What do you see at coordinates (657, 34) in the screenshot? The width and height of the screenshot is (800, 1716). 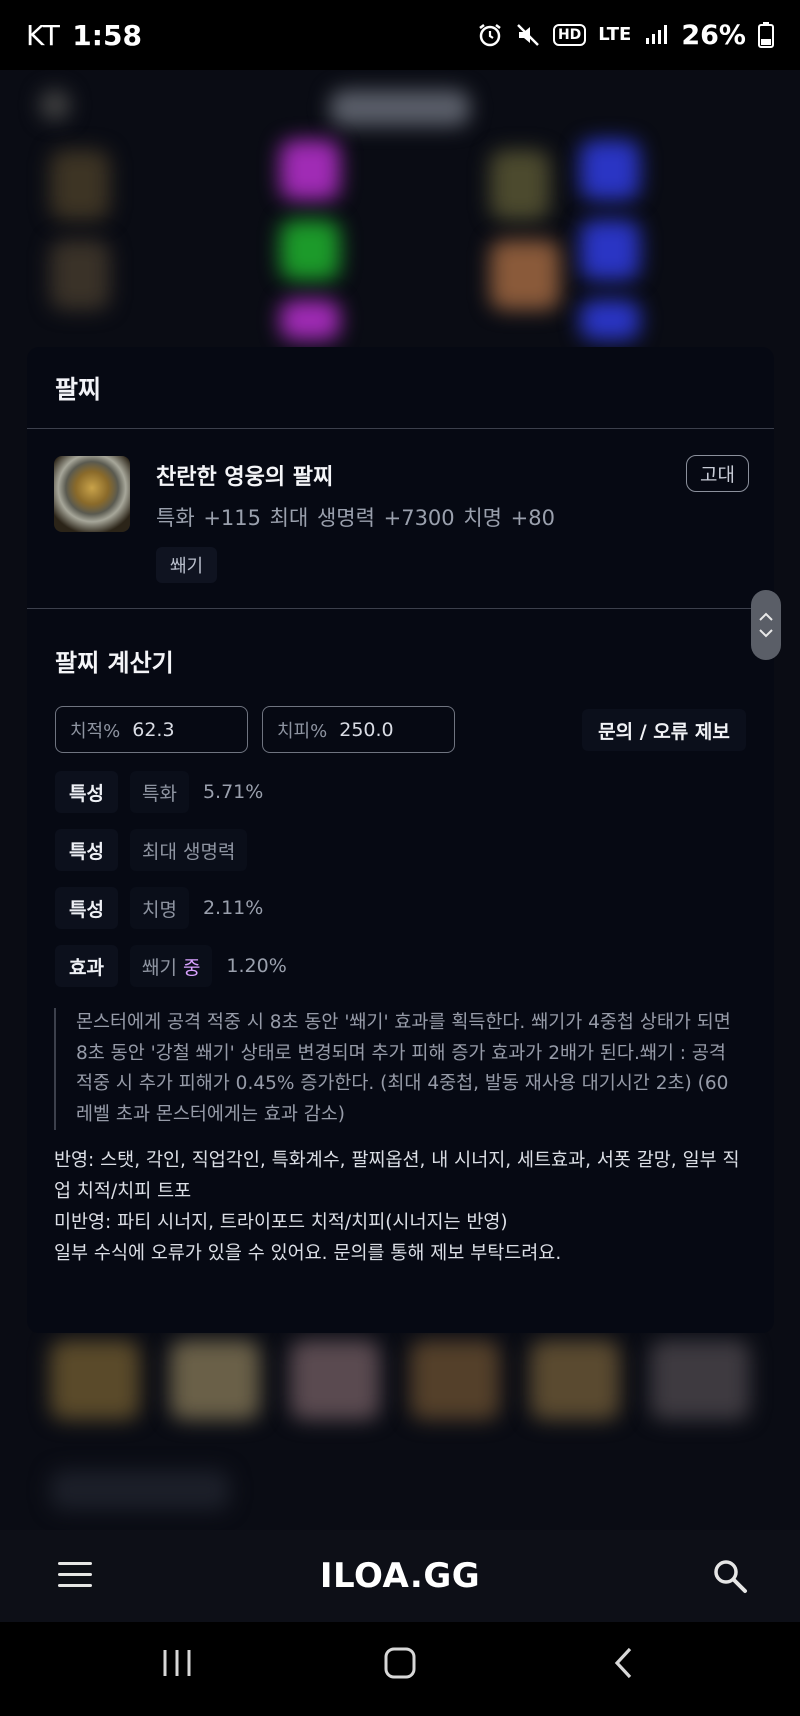 I see `signal-icon` at bounding box center [657, 34].